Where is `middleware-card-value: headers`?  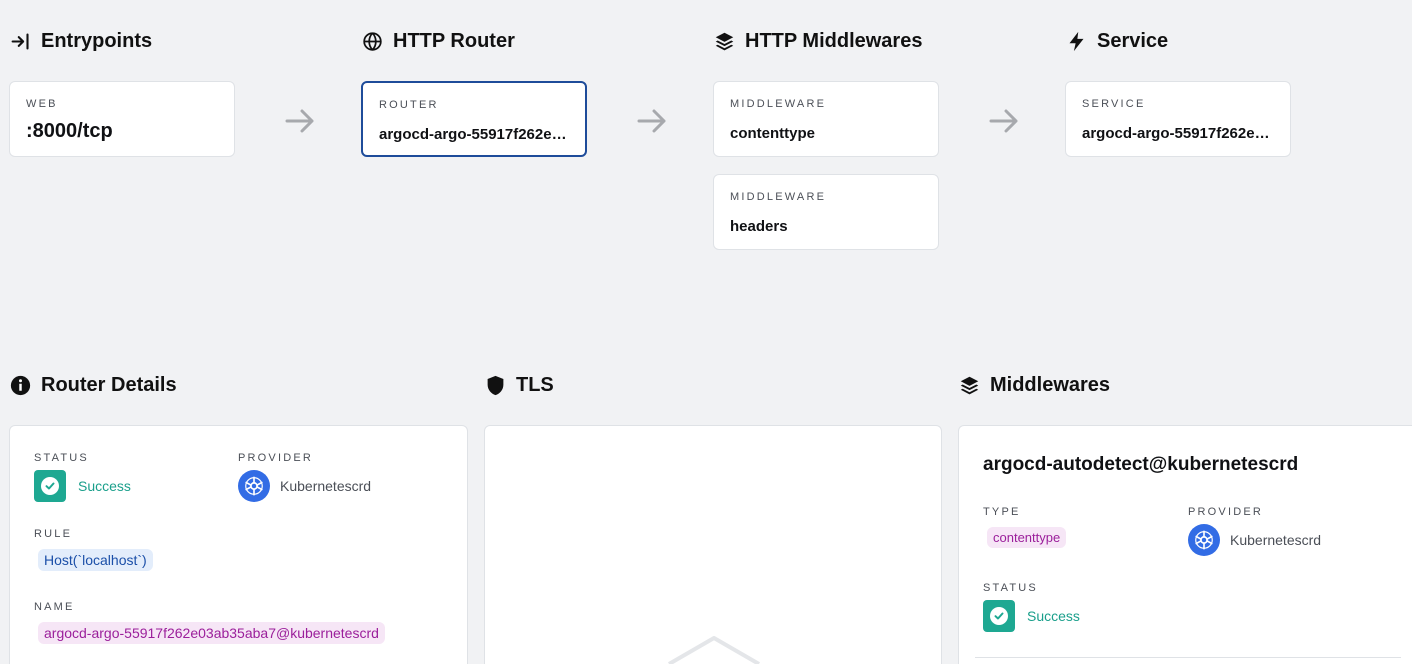 middleware-card-value: headers is located at coordinates (759, 226).